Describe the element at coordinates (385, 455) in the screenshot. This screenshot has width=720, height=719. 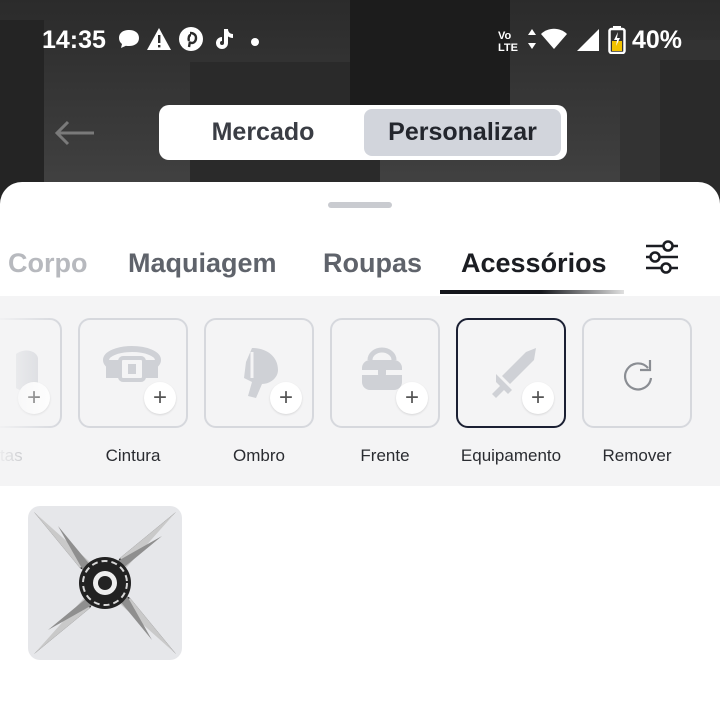
I see `subcategory-label: Frente` at that location.